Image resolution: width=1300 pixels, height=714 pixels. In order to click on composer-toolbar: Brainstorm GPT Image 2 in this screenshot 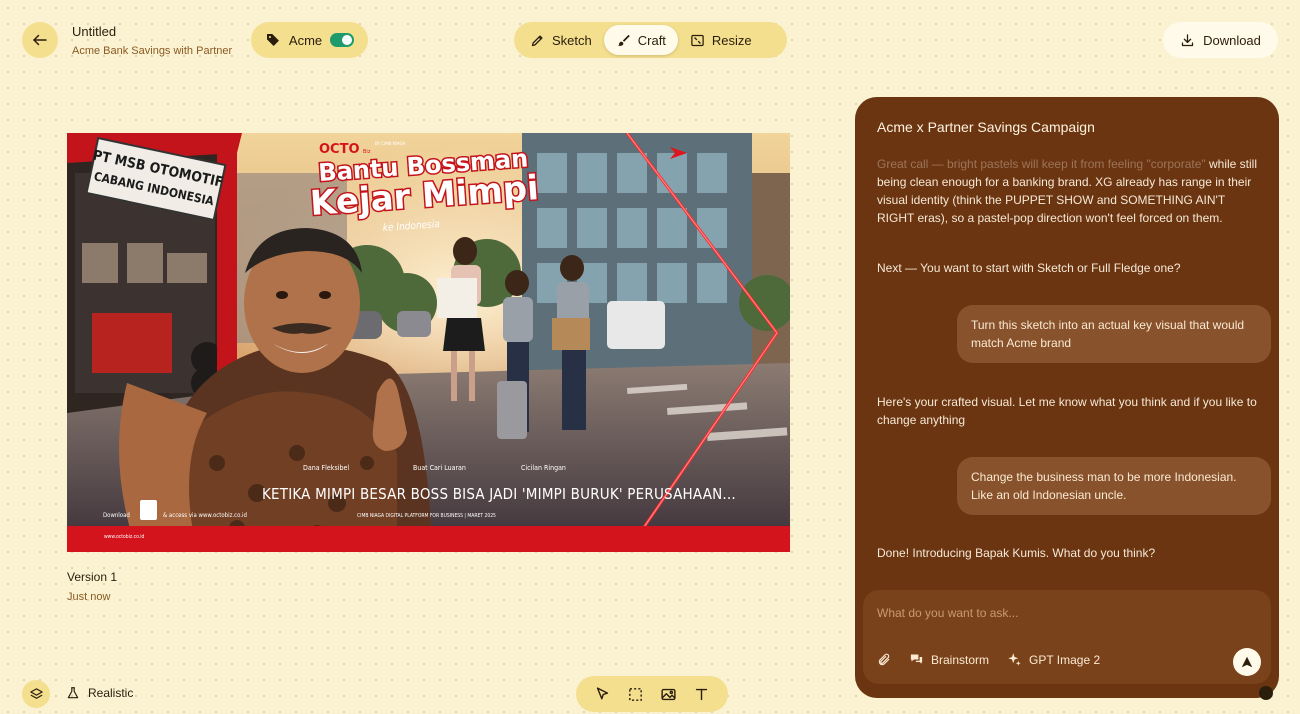, I will do `click(988, 659)`.